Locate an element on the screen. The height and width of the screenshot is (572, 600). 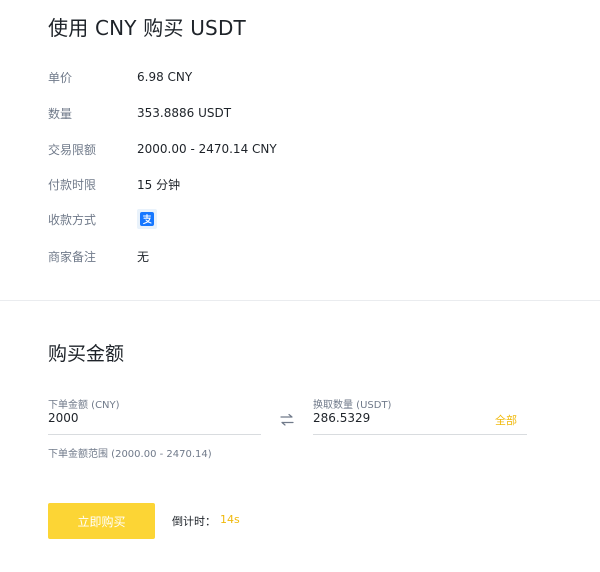
swap-arrows-icon is located at coordinates (287, 420).